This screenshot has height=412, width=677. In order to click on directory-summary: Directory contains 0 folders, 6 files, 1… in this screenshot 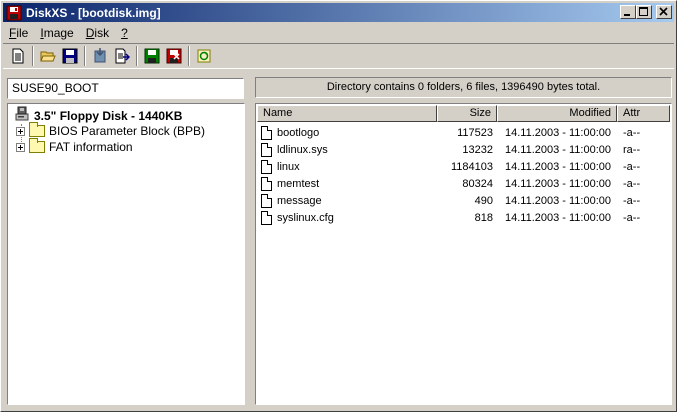, I will do `click(463, 87)`.